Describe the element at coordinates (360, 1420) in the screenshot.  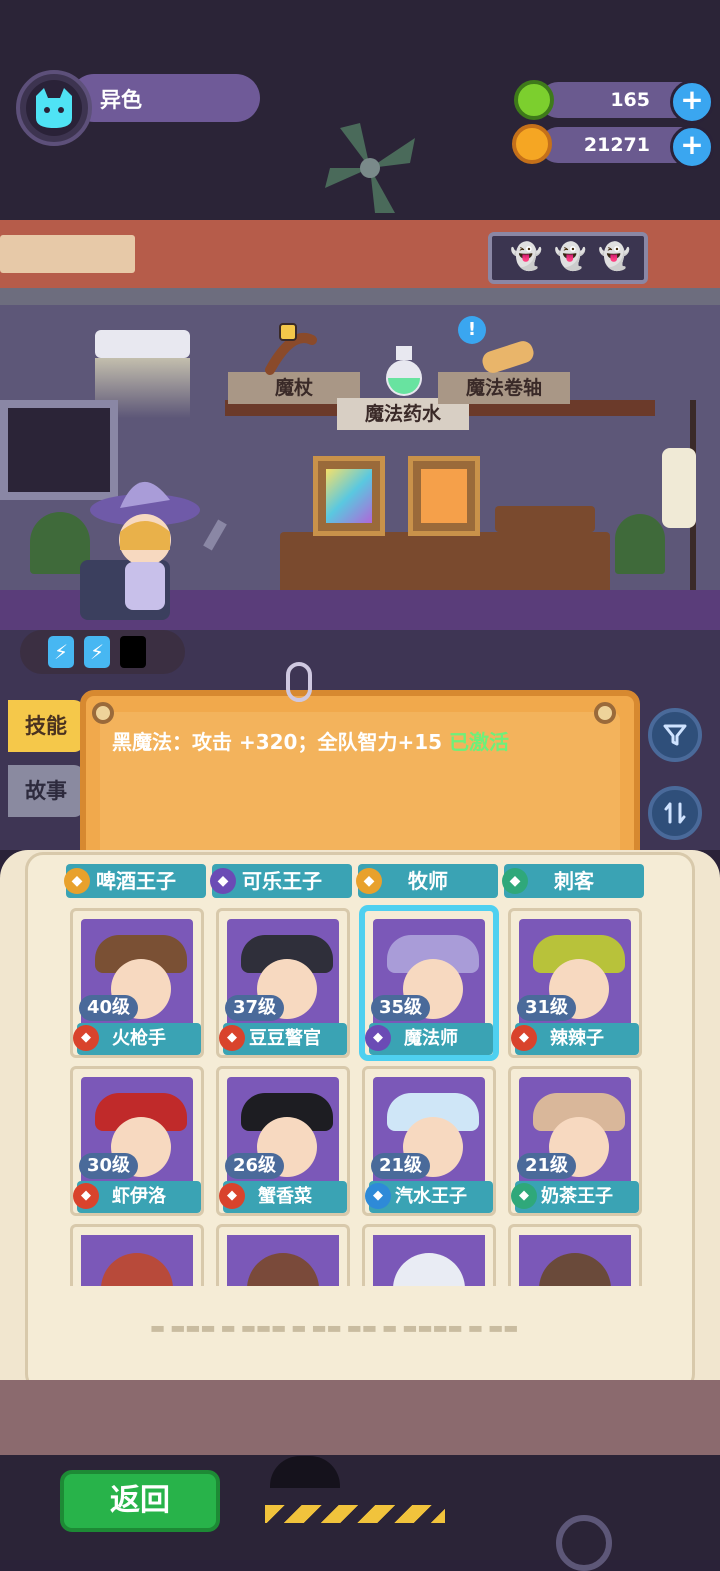
I see `book-base` at that location.